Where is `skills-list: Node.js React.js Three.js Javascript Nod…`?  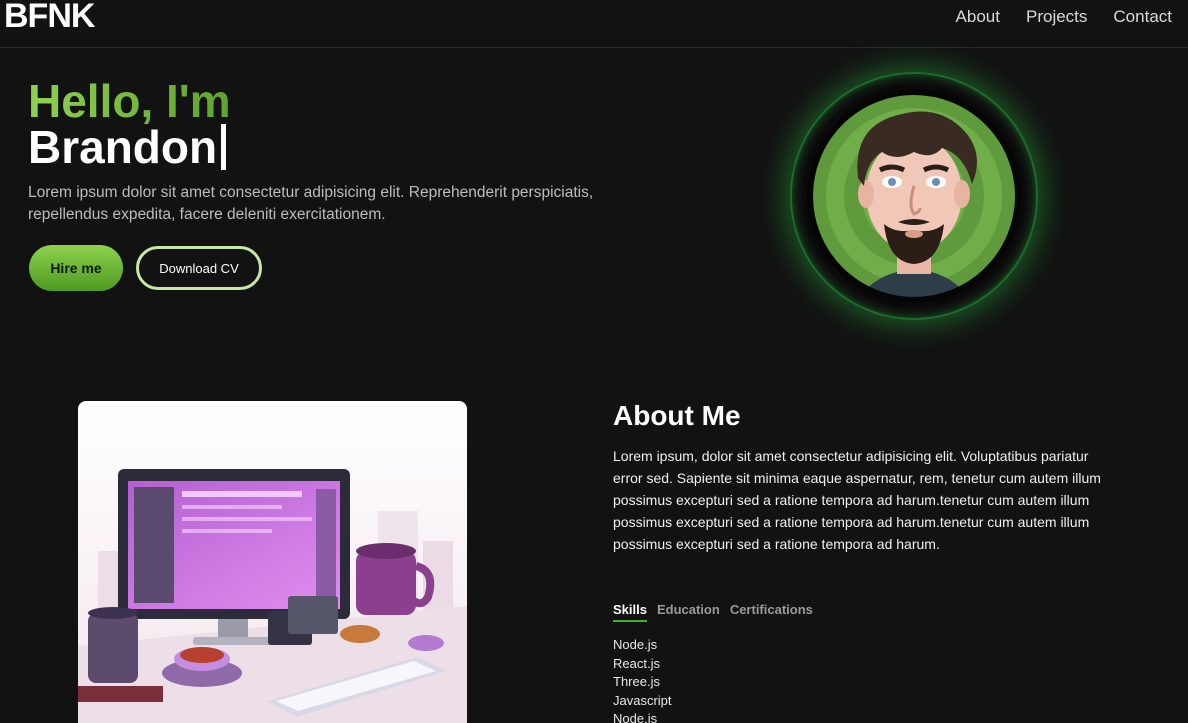 skills-list: Node.js React.js Three.js Javascript Nod… is located at coordinates (642, 679).